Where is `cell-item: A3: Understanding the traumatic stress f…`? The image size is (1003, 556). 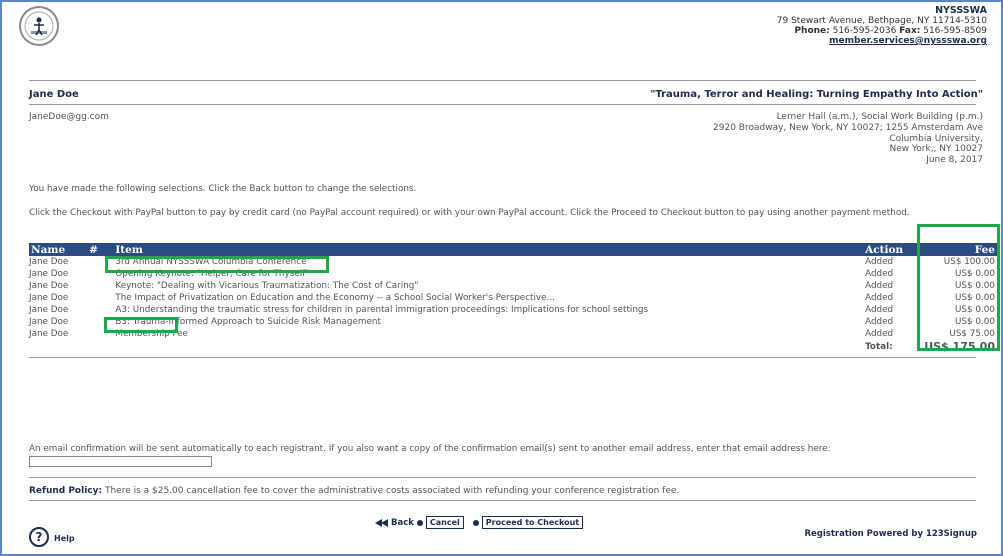
cell-item: A3: Understanding the traumatic stress f… is located at coordinates (382, 310).